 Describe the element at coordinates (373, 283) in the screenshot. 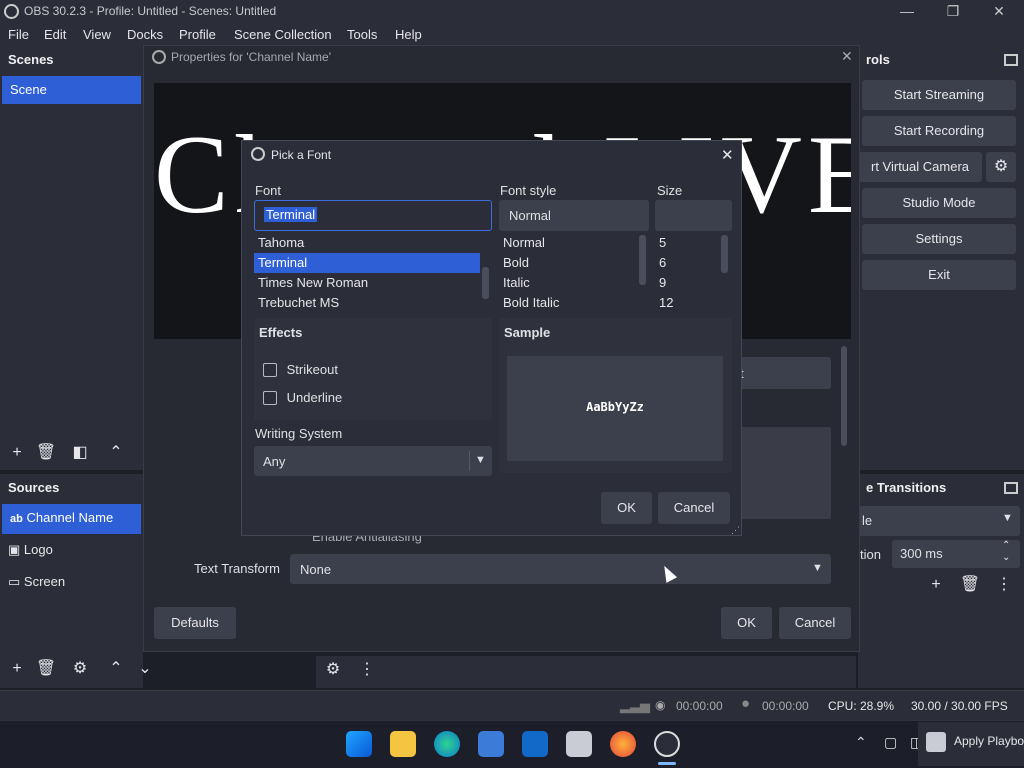

I see `font-list-item: Times New Roman` at that location.